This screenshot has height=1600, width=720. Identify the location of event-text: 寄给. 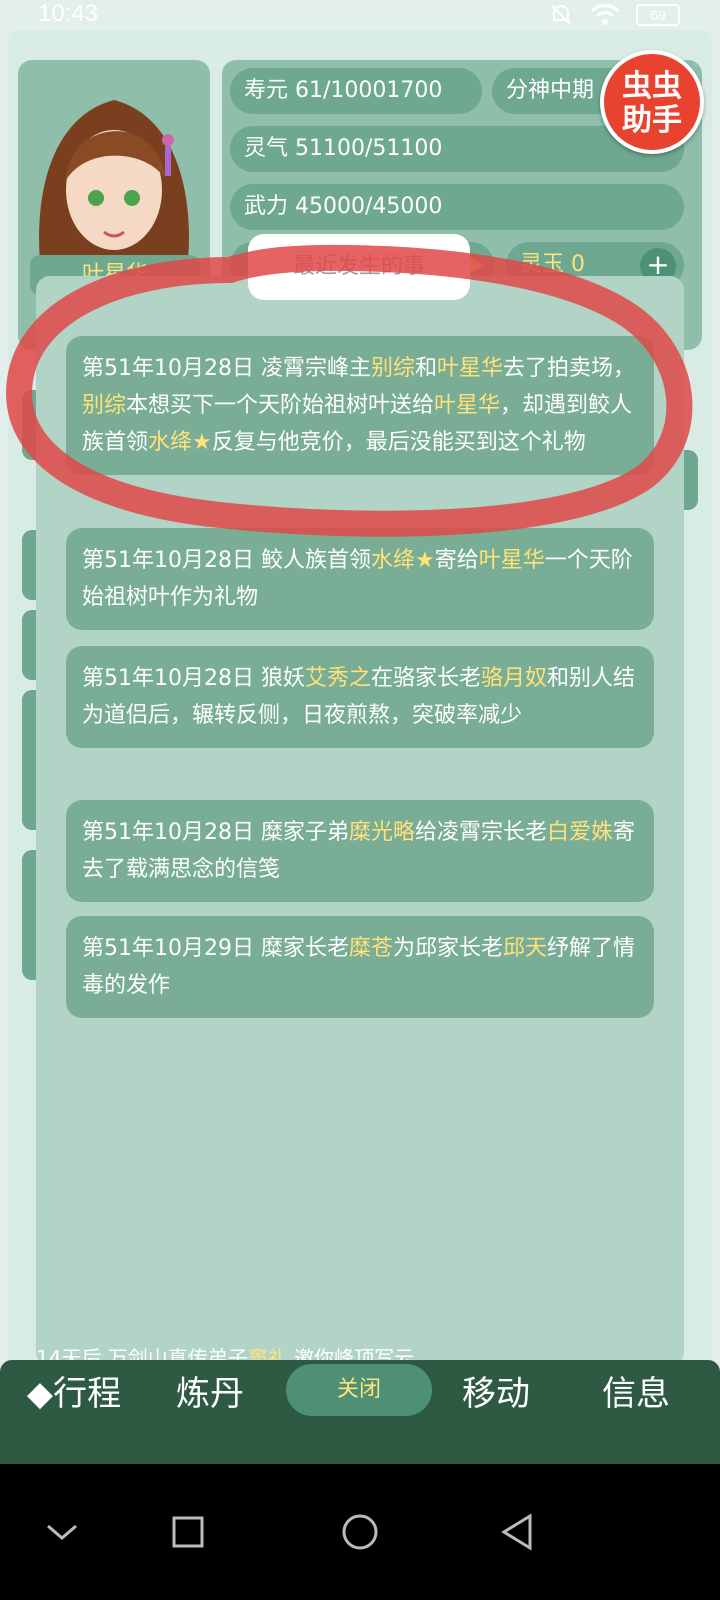
(456, 560).